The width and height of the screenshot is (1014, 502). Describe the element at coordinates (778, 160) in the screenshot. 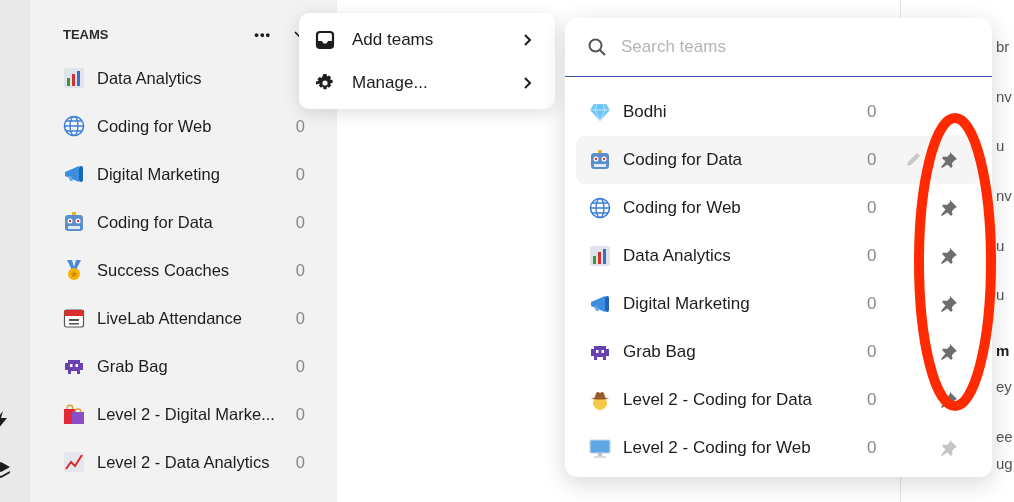

I see `team-row: Coding for Data 0` at that location.